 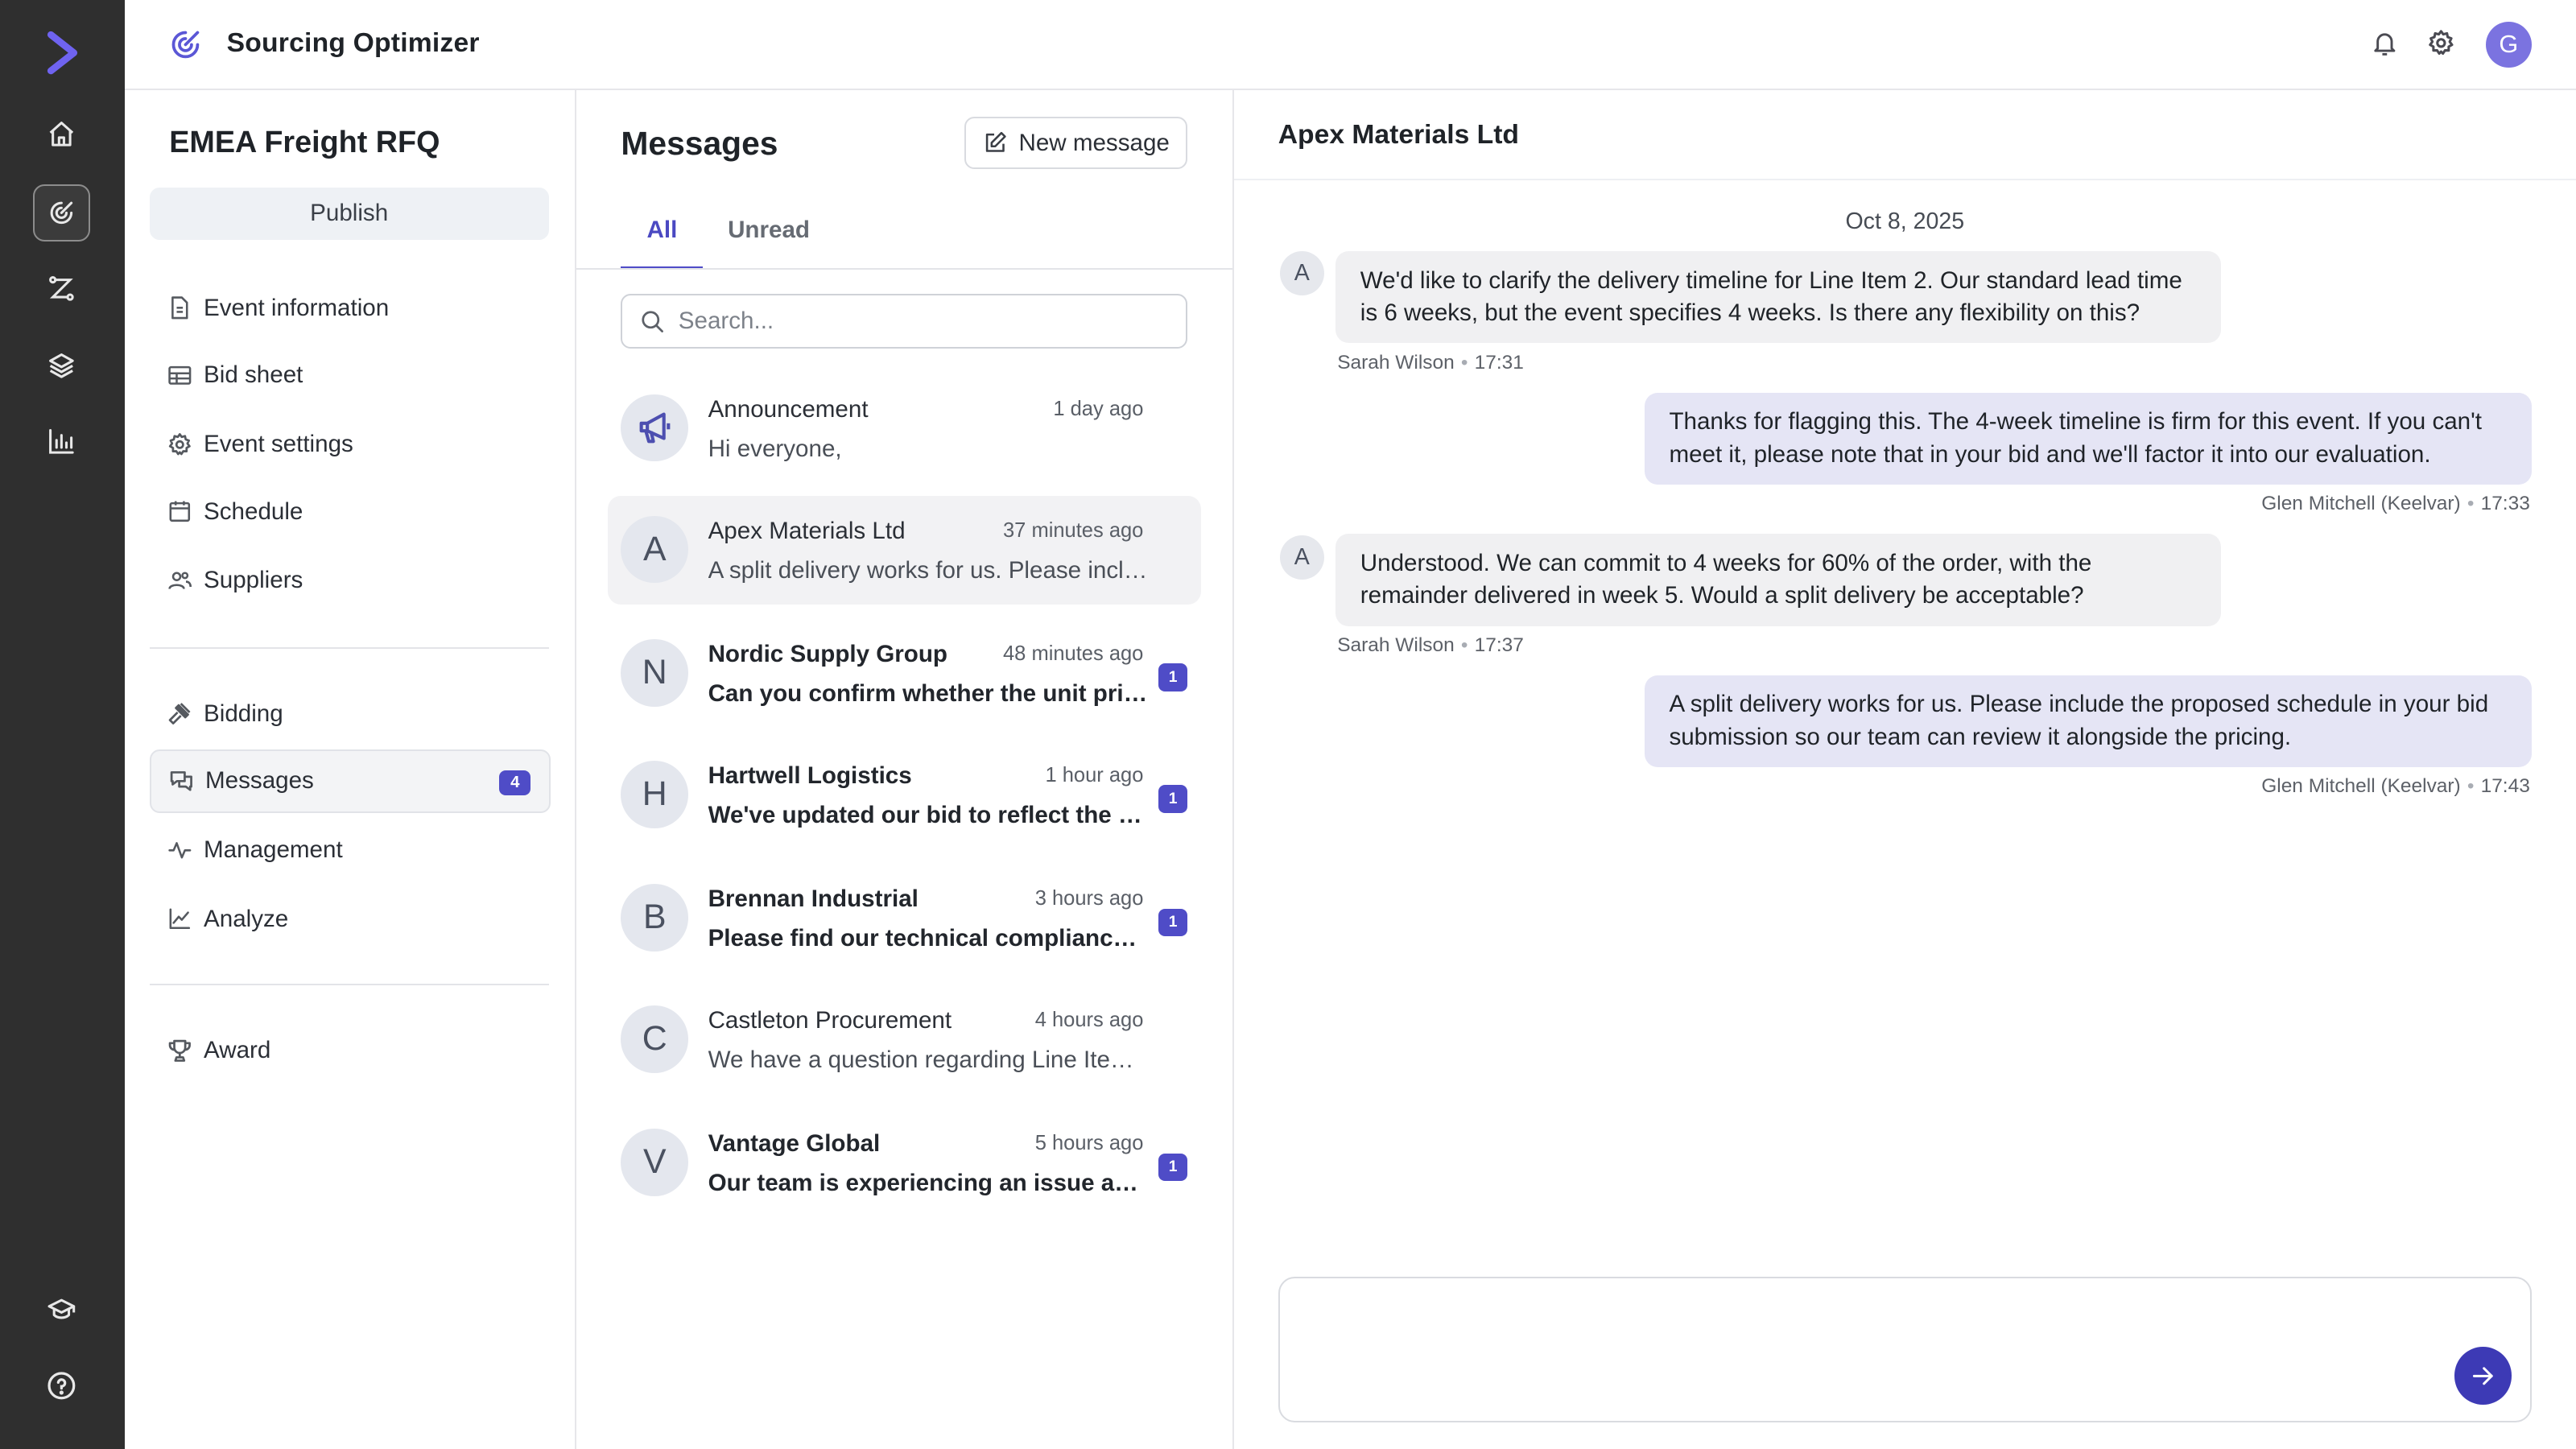 What do you see at coordinates (1499, 645) in the screenshot?
I see `message-time: 17:37` at bounding box center [1499, 645].